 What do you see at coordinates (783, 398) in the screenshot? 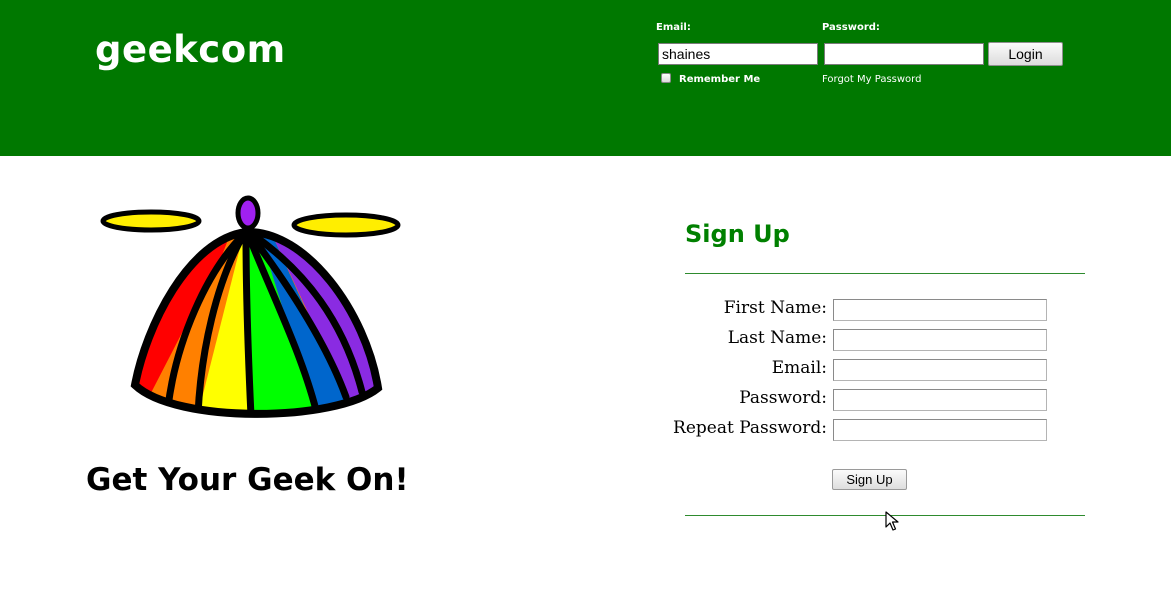
I see `signup-password-label: Password:` at bounding box center [783, 398].